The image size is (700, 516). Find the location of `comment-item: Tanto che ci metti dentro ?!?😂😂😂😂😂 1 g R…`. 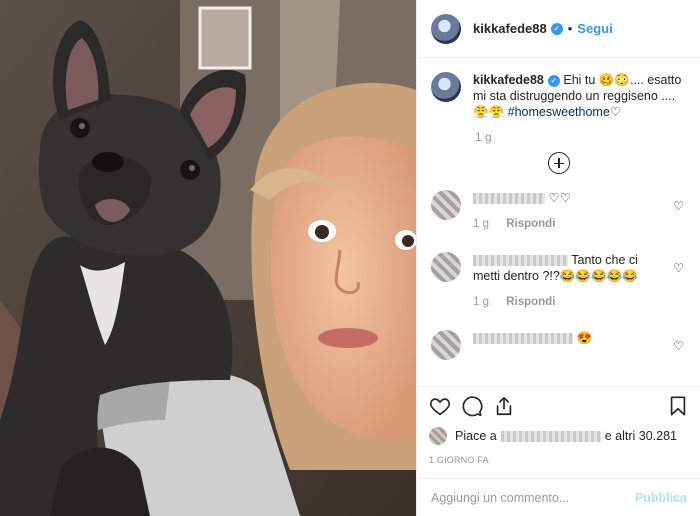

comment-item: Tanto che ci metti dentro ?!?😂😂😂😂😂 1 g R… is located at coordinates (558, 281).